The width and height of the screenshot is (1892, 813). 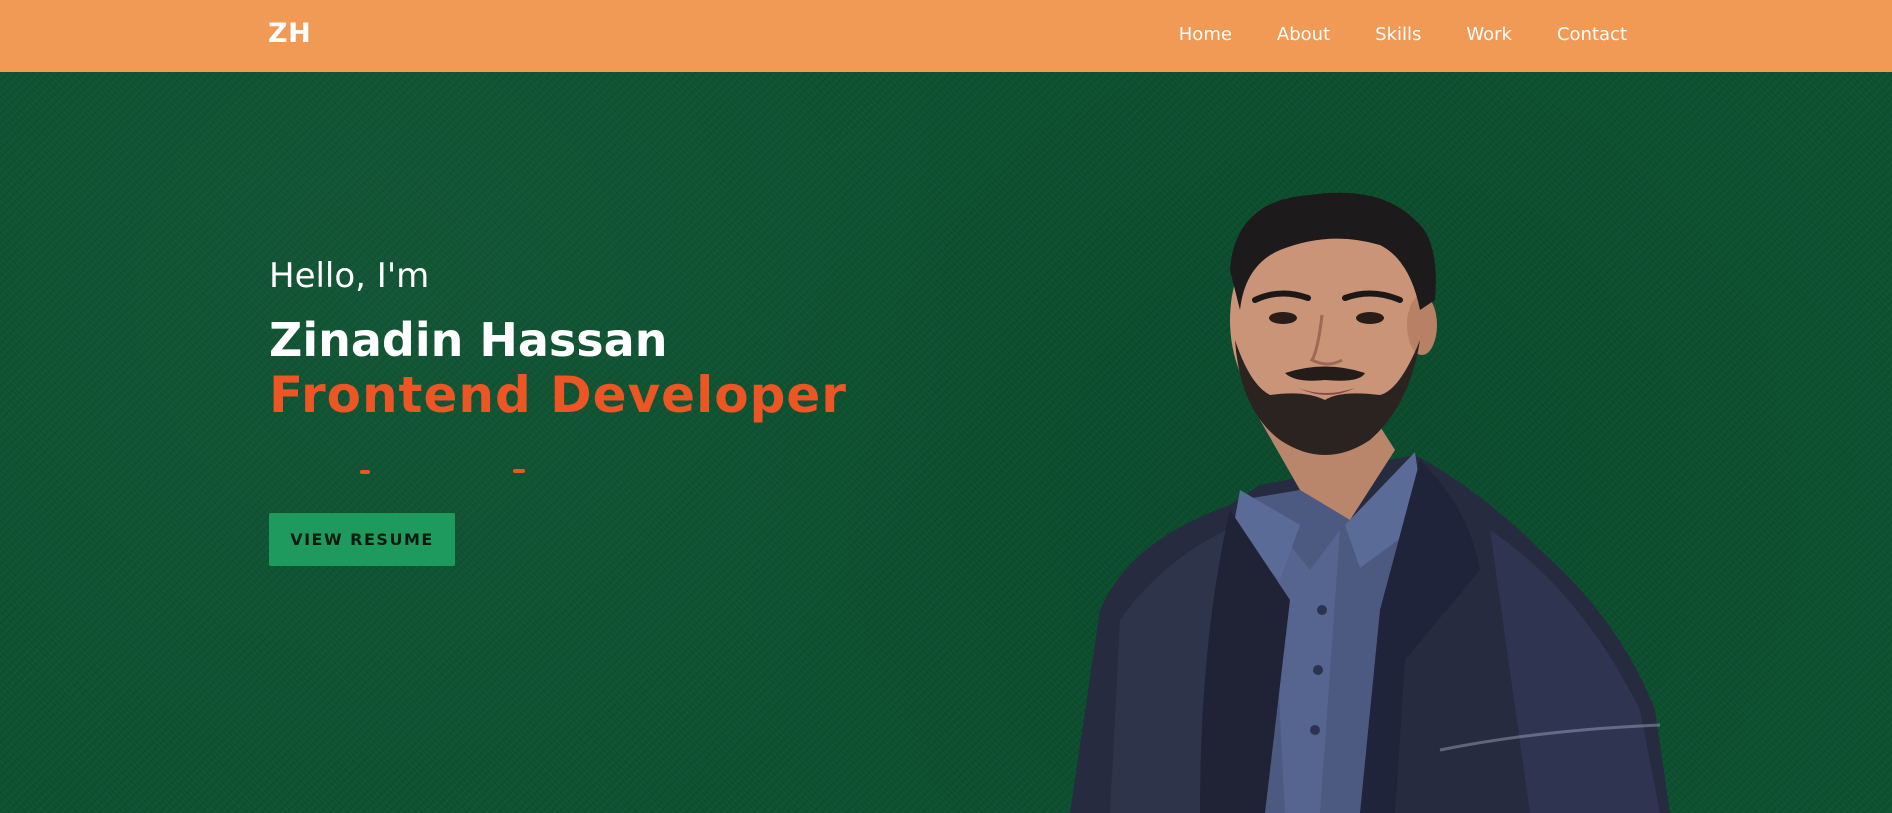 I want to click on view-resume-button: VIEW RESUME, so click(x=362, y=539).